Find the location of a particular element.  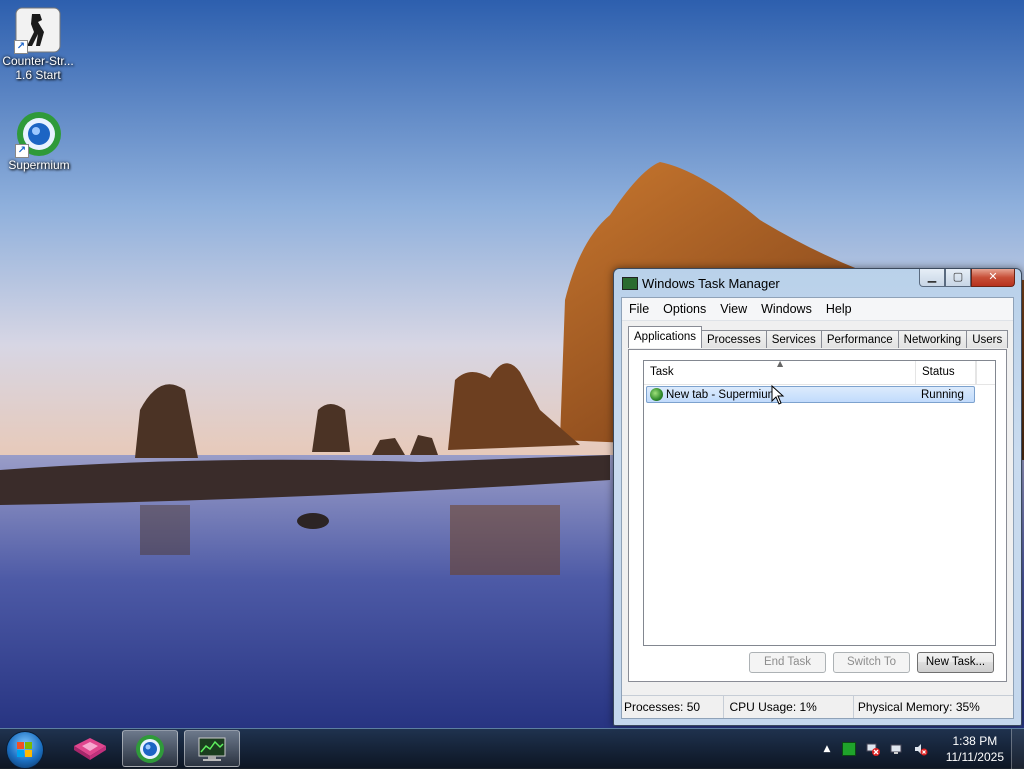

taskbar-task-manager-button is located at coordinates (212, 748).